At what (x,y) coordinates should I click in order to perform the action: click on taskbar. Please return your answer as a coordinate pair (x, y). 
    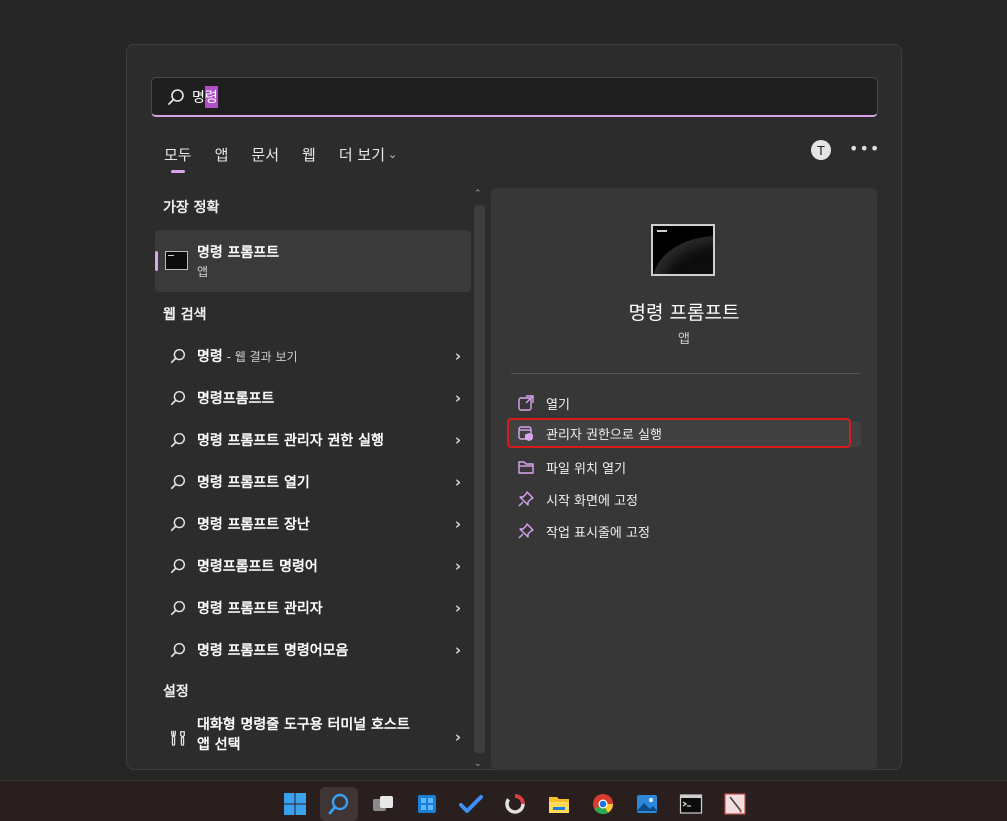
    Looking at the image, I should click on (503, 800).